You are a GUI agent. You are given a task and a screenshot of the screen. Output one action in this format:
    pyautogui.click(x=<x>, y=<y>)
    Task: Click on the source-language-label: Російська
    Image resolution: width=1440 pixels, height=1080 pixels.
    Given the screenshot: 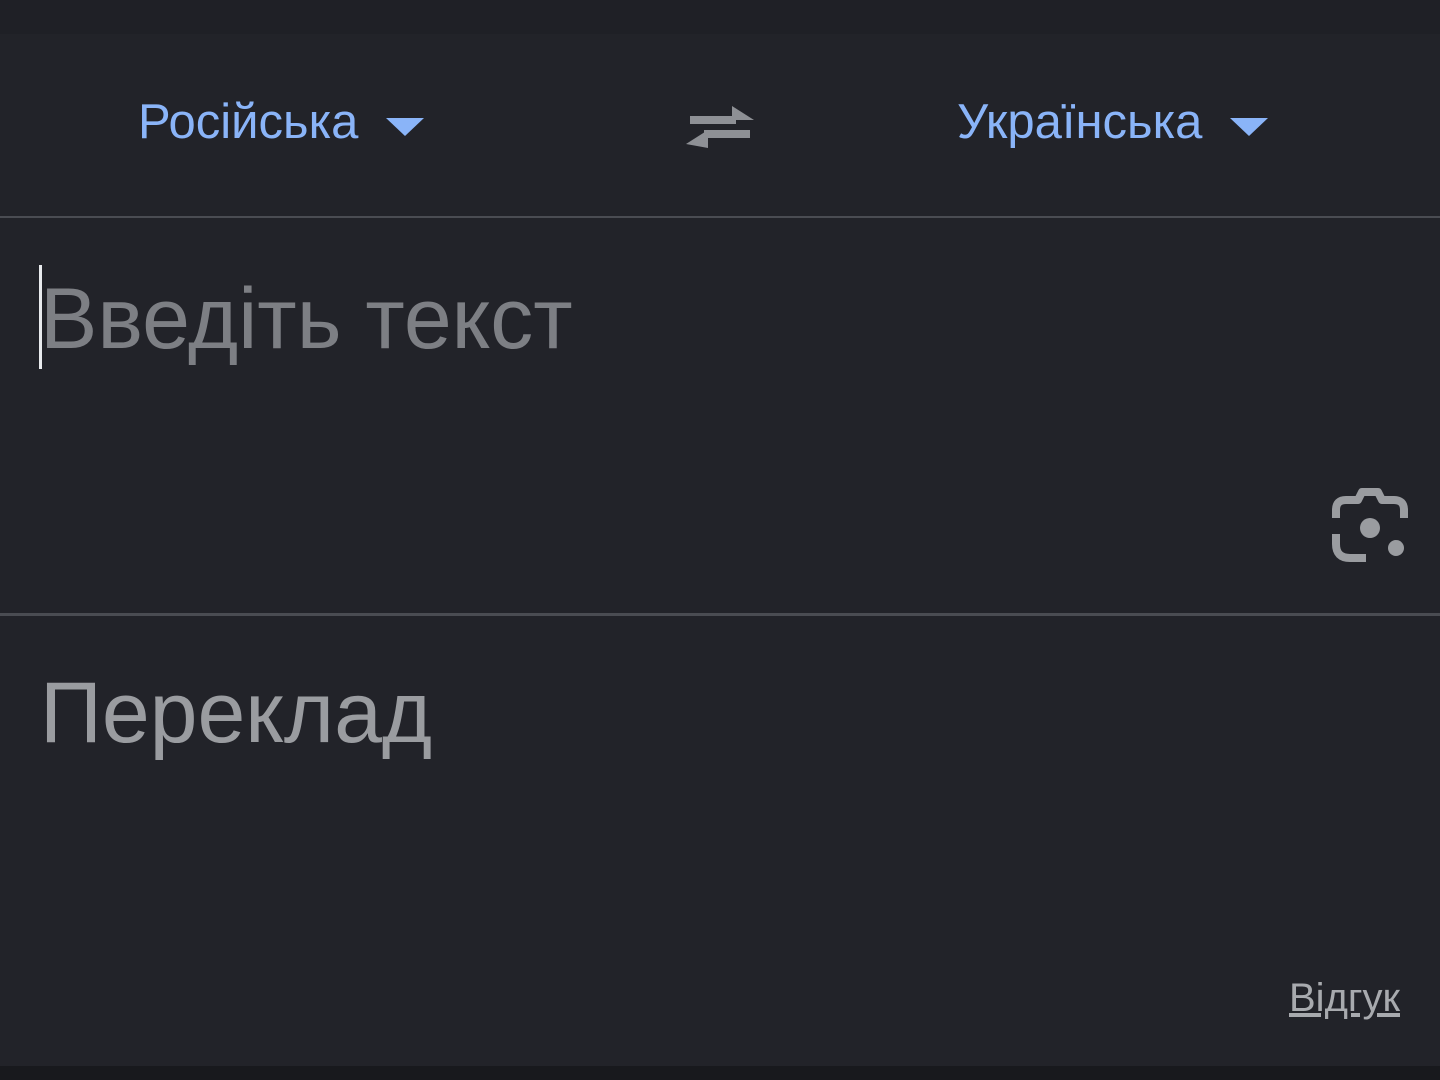 What is the action you would take?
    pyautogui.click(x=248, y=122)
    